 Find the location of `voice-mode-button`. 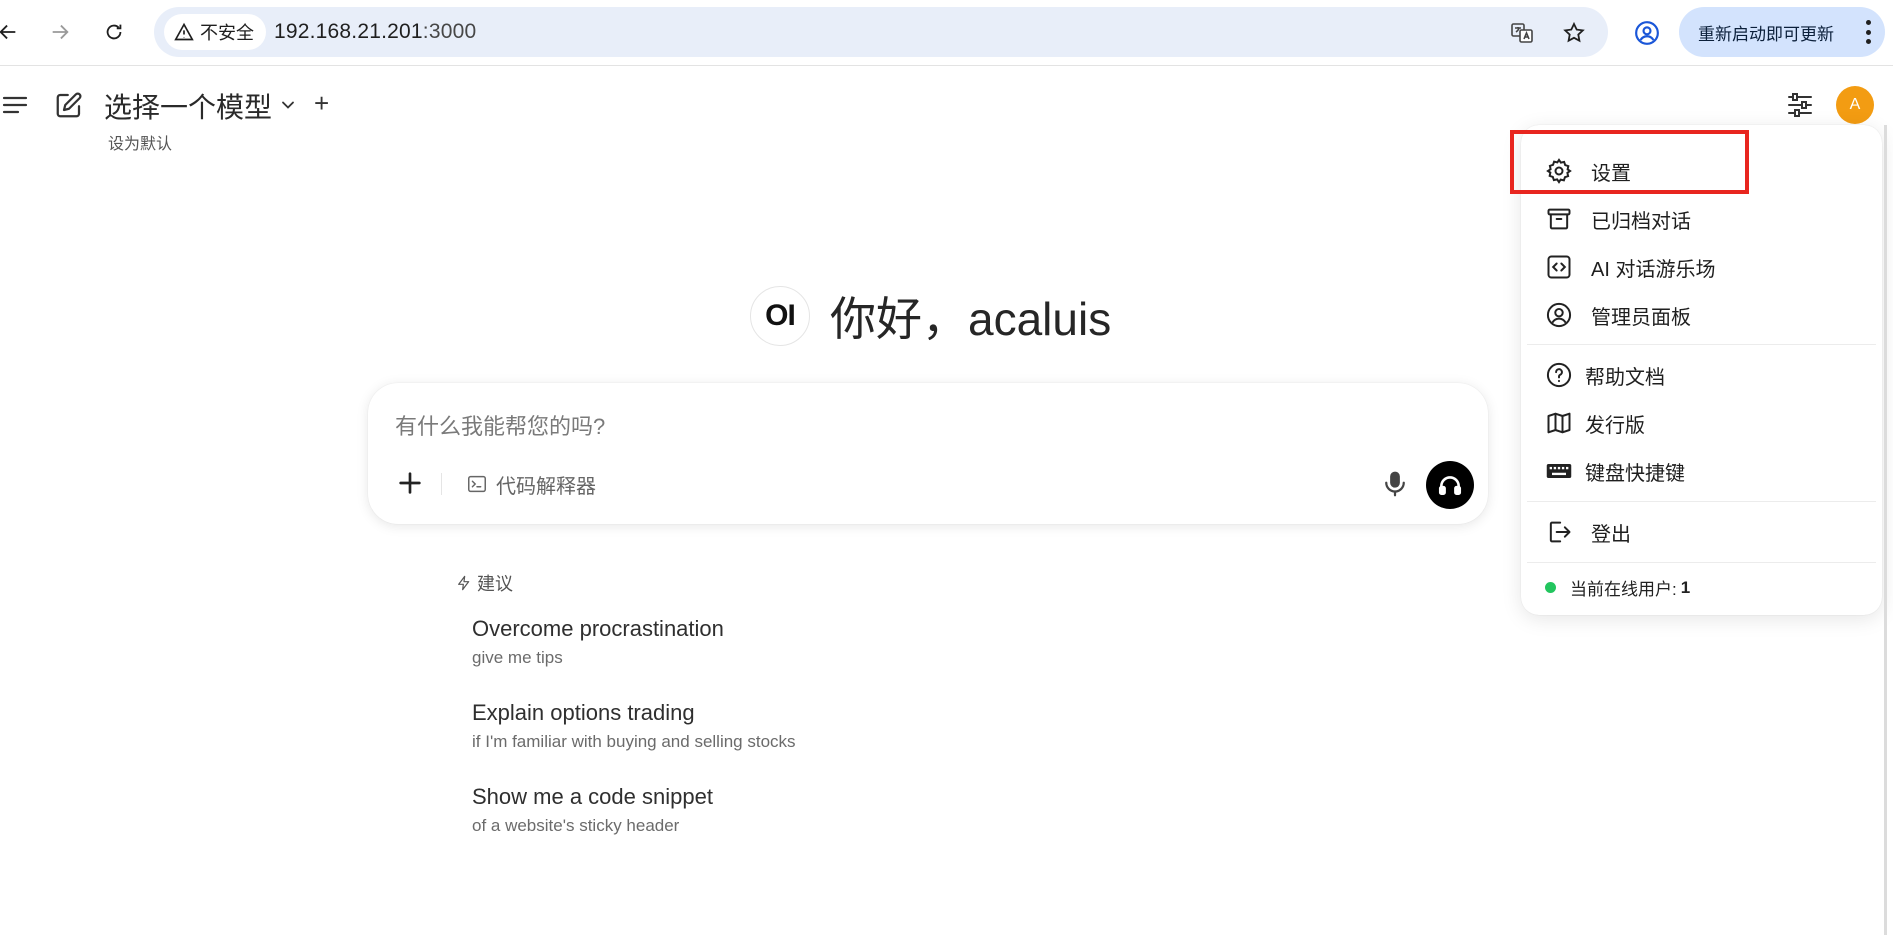

voice-mode-button is located at coordinates (1450, 485).